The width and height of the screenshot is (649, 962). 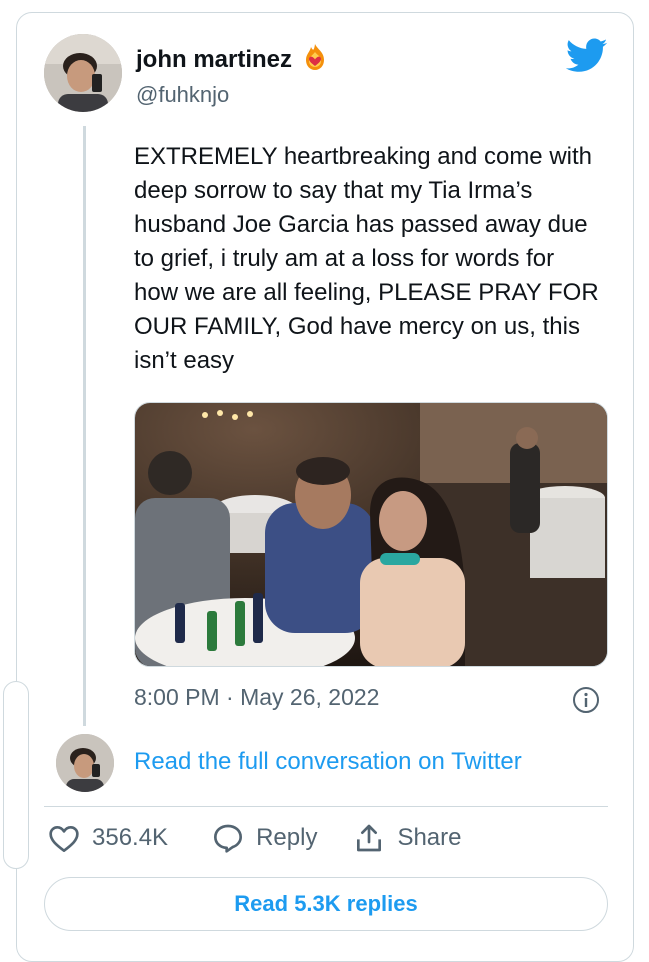 I want to click on read-replies-button: Read 5.3K replies, so click(x=326, y=904).